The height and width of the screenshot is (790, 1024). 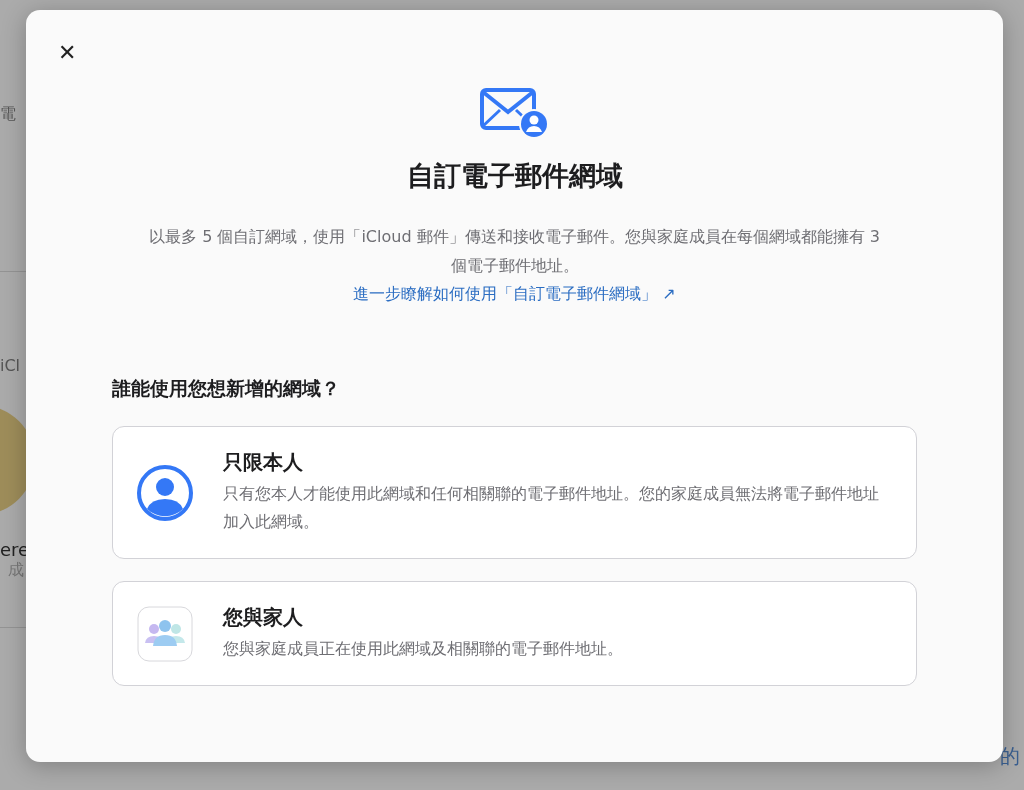 I want to click on dialog-title: 自訂電子郵件網域, so click(x=514, y=176).